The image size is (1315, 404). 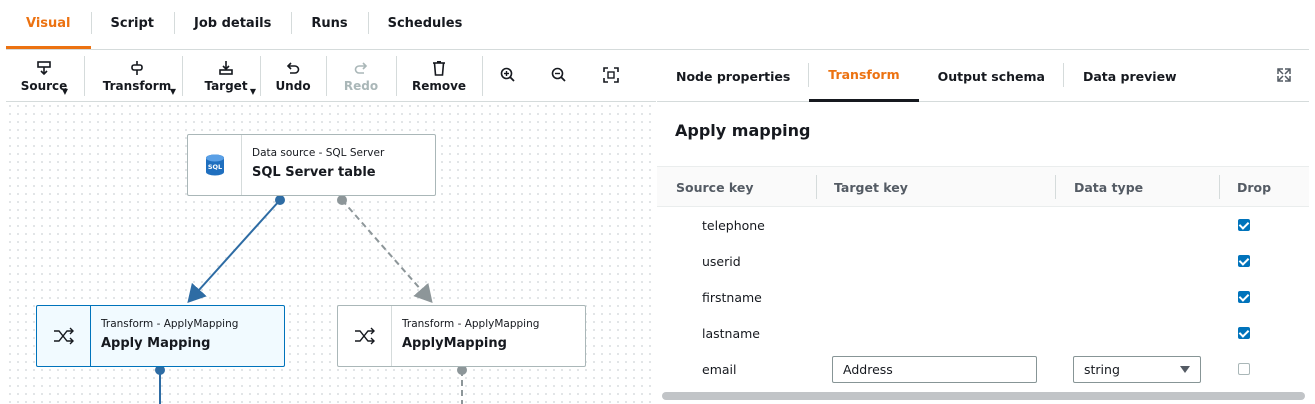 I want to click on column-data-type: Data type, so click(x=1108, y=187).